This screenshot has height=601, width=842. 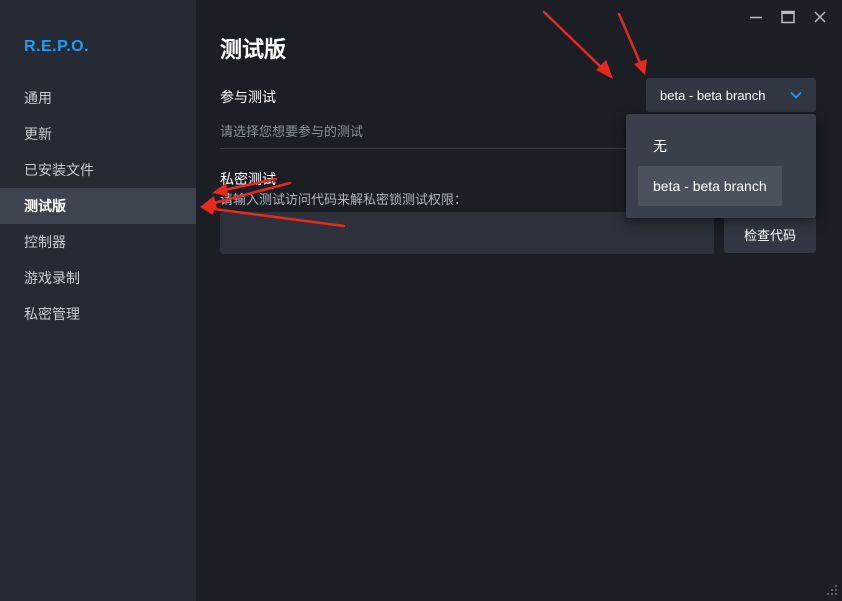 I want to click on app-title: R.E.P.O., so click(x=57, y=46).